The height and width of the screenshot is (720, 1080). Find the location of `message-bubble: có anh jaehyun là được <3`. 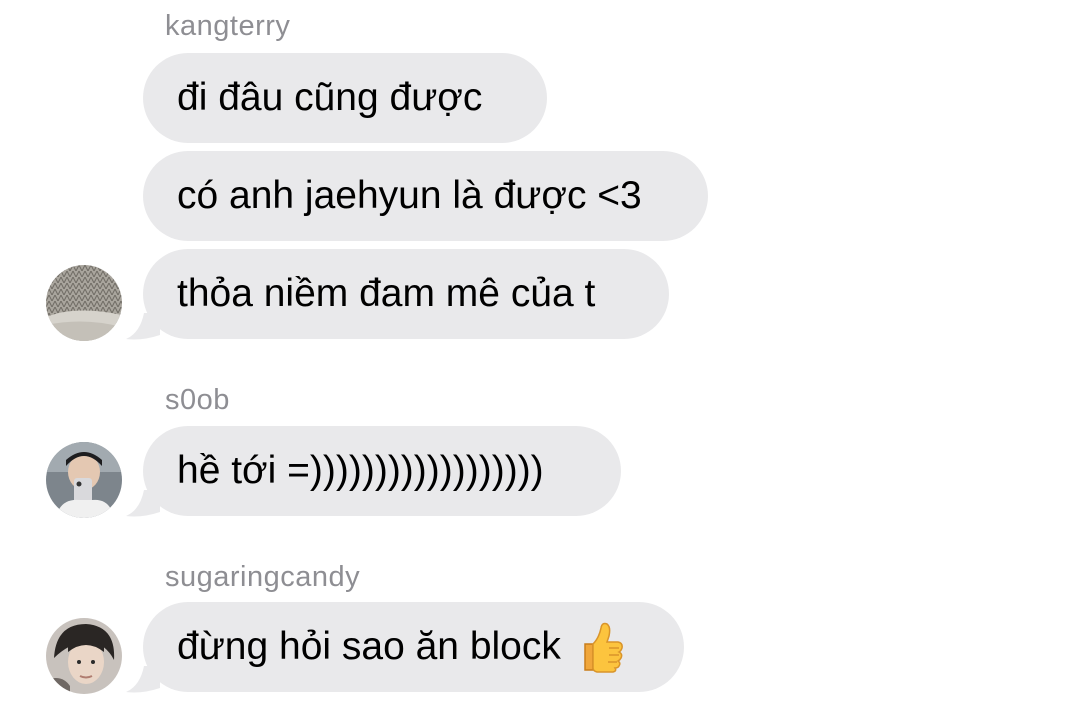

message-bubble: có anh jaehyun là được <3 is located at coordinates (425, 196).